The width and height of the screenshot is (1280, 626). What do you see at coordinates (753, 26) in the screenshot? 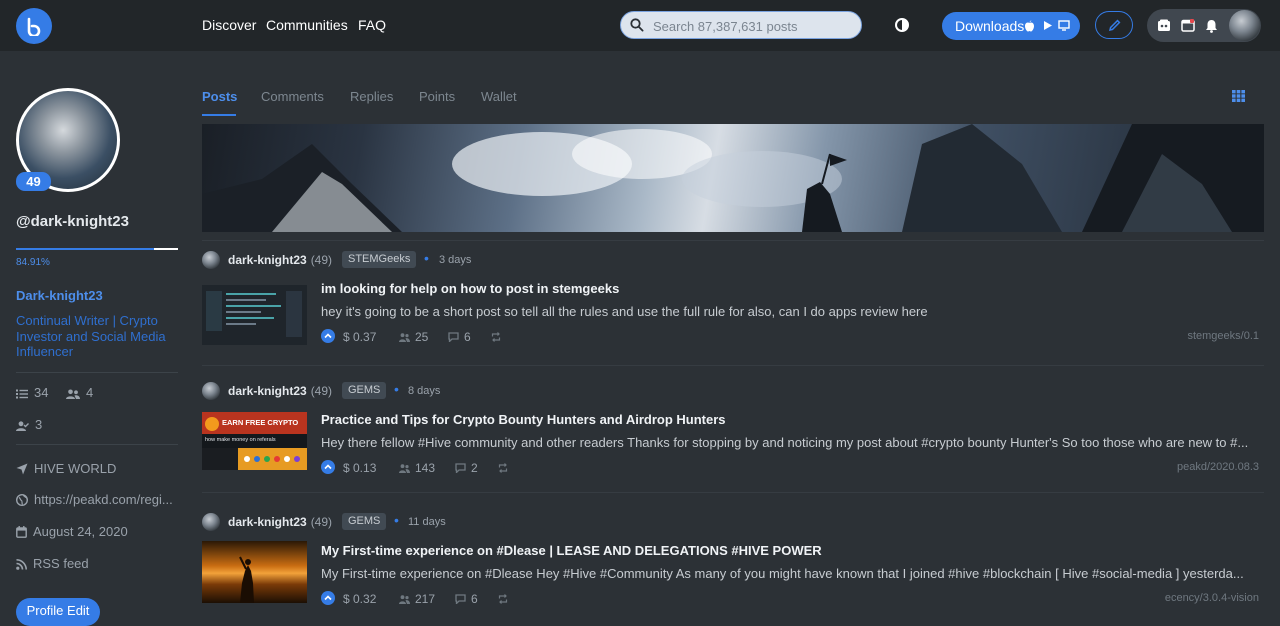
I see `search-input` at bounding box center [753, 26].